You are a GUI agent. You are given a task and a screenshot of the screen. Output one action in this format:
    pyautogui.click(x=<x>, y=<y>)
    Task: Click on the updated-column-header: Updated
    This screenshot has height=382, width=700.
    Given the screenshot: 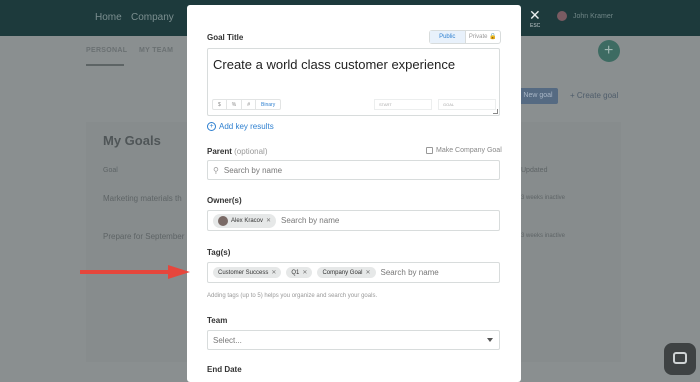 What is the action you would take?
    pyautogui.click(x=534, y=170)
    